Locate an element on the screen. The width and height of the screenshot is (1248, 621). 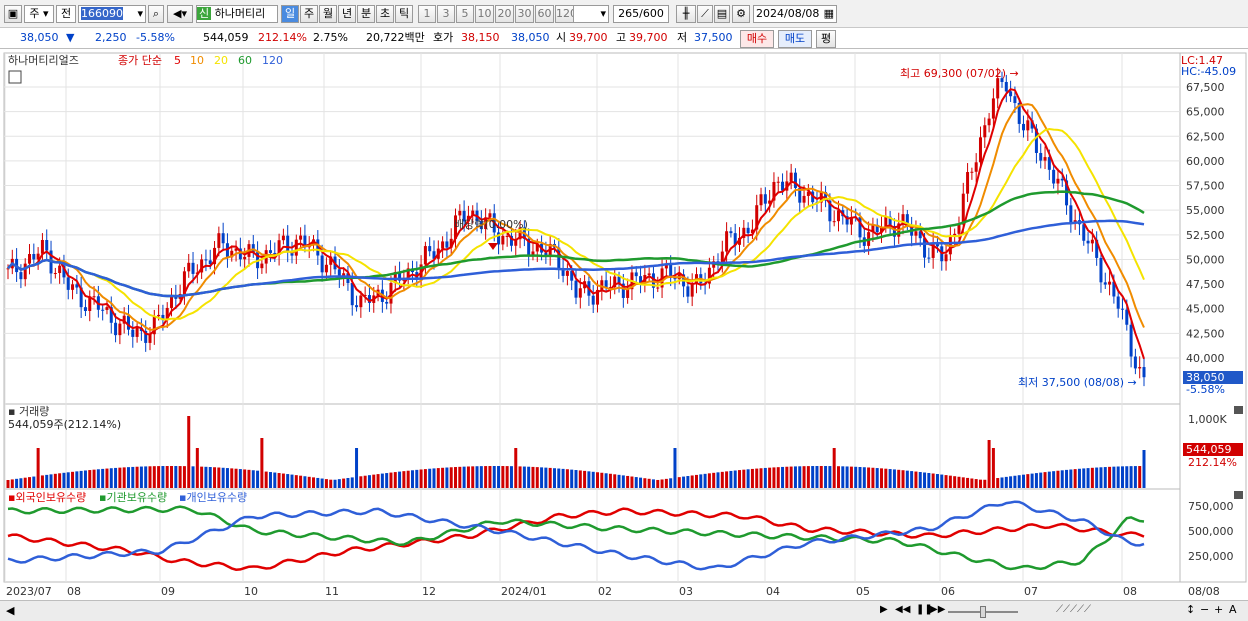
zoom-slider-handle is located at coordinates (983, 612).